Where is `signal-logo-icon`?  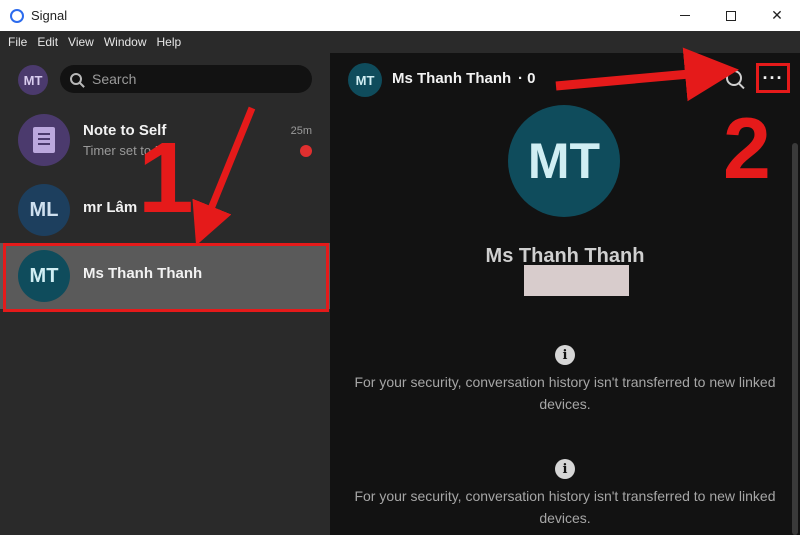
signal-logo-icon is located at coordinates (17, 16).